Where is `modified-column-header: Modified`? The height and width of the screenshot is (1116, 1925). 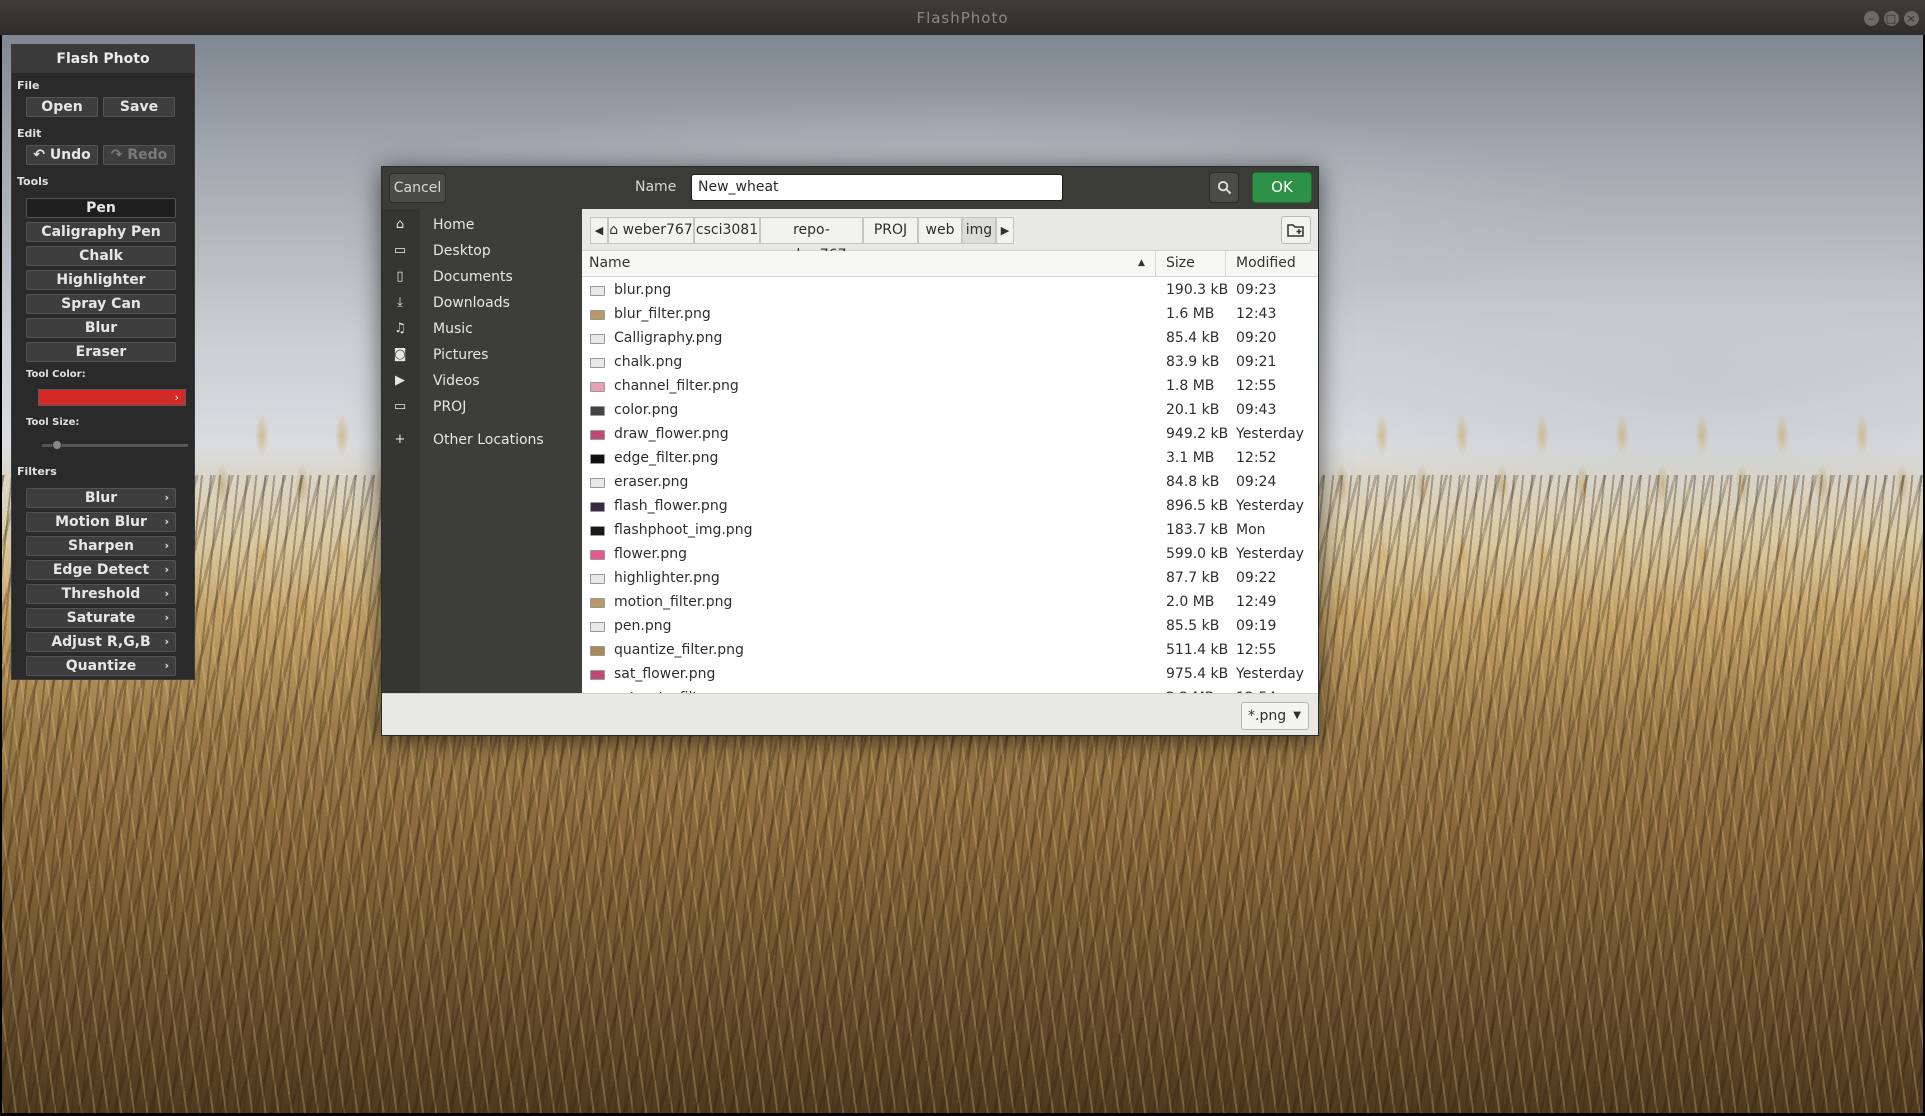
modified-column-header: Modified is located at coordinates (1266, 263).